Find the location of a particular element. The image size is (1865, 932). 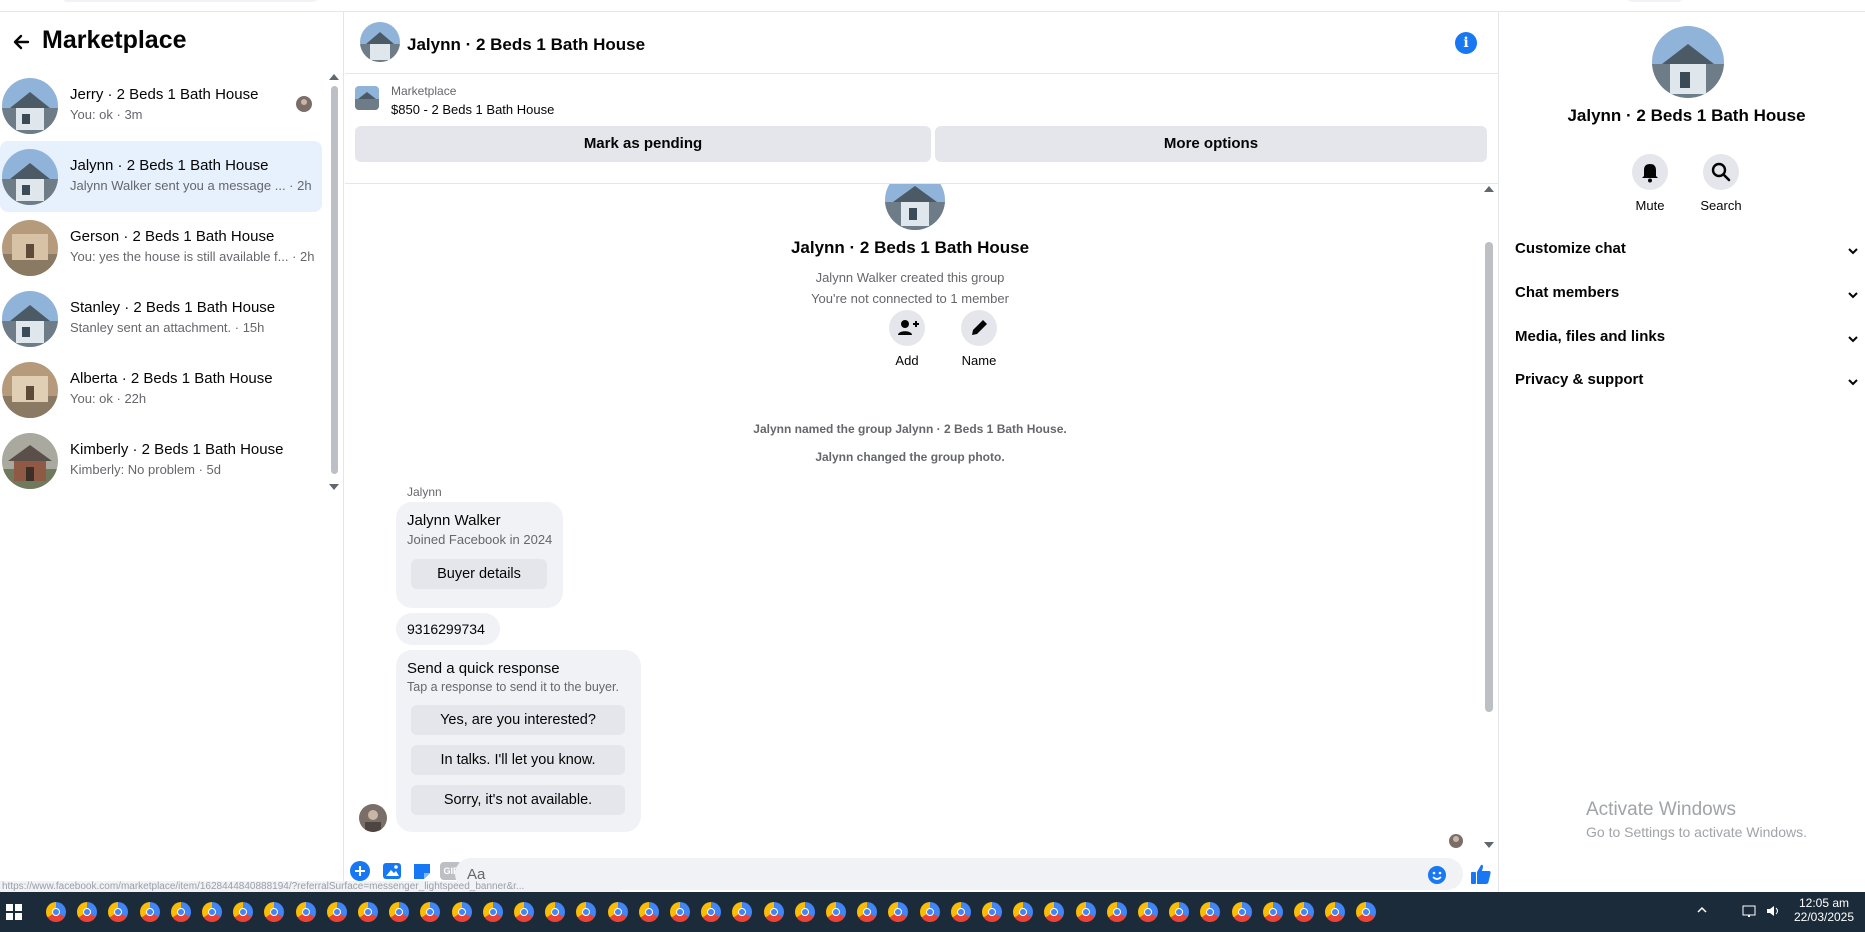

name-label: Name is located at coordinates (979, 360).